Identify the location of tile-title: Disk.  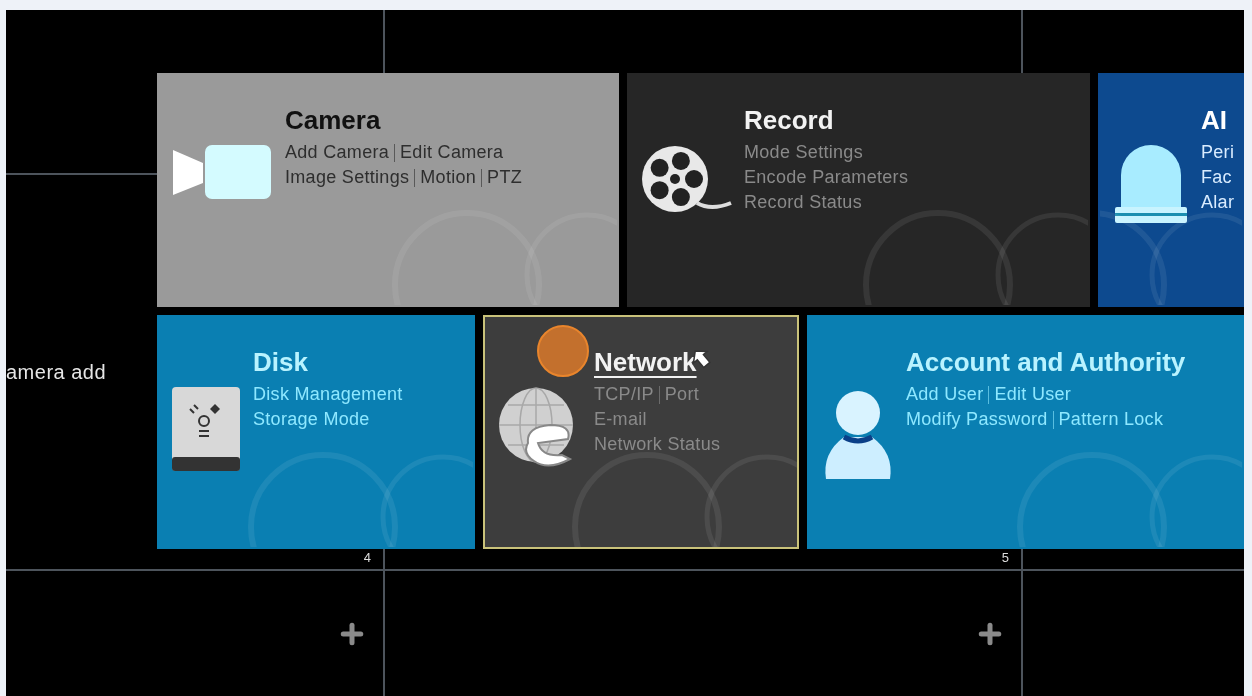
(280, 362).